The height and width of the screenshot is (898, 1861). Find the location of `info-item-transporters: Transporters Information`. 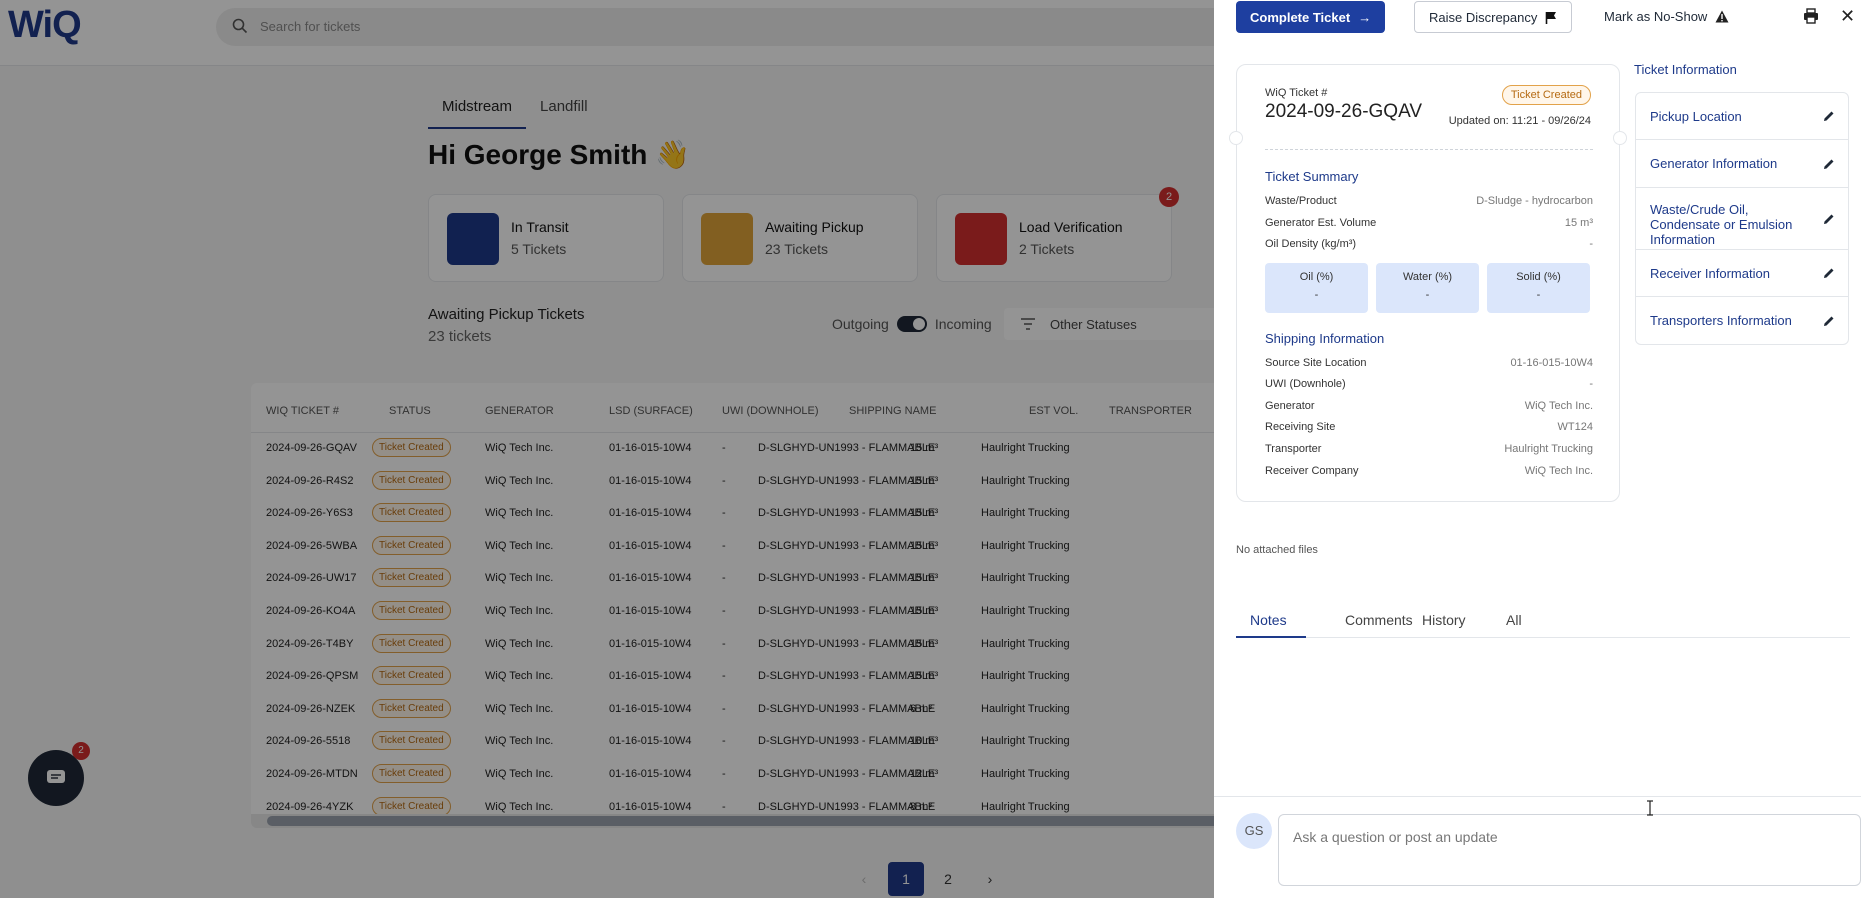

info-item-transporters: Transporters Information is located at coordinates (1742, 320).